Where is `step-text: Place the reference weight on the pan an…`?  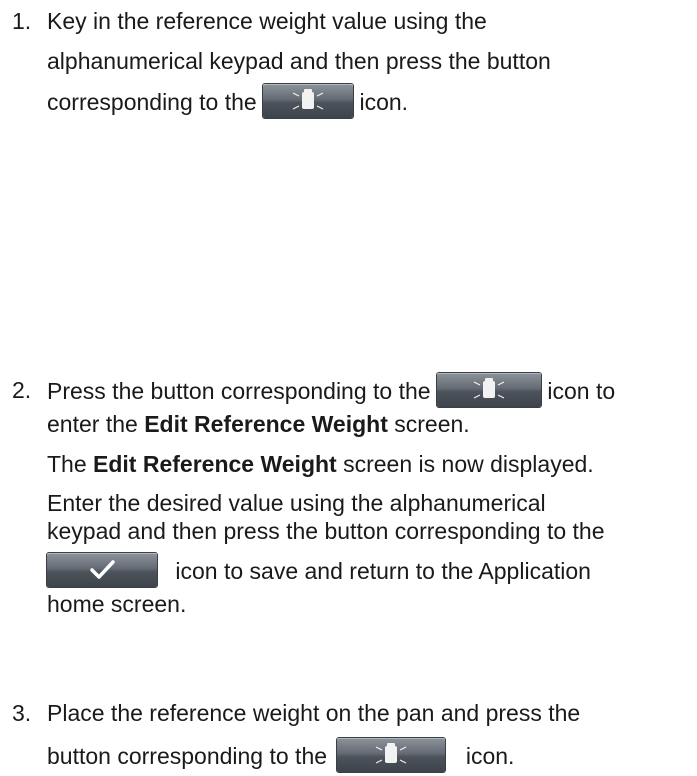
step-text: Place the reference weight on the pan an… is located at coordinates (314, 713).